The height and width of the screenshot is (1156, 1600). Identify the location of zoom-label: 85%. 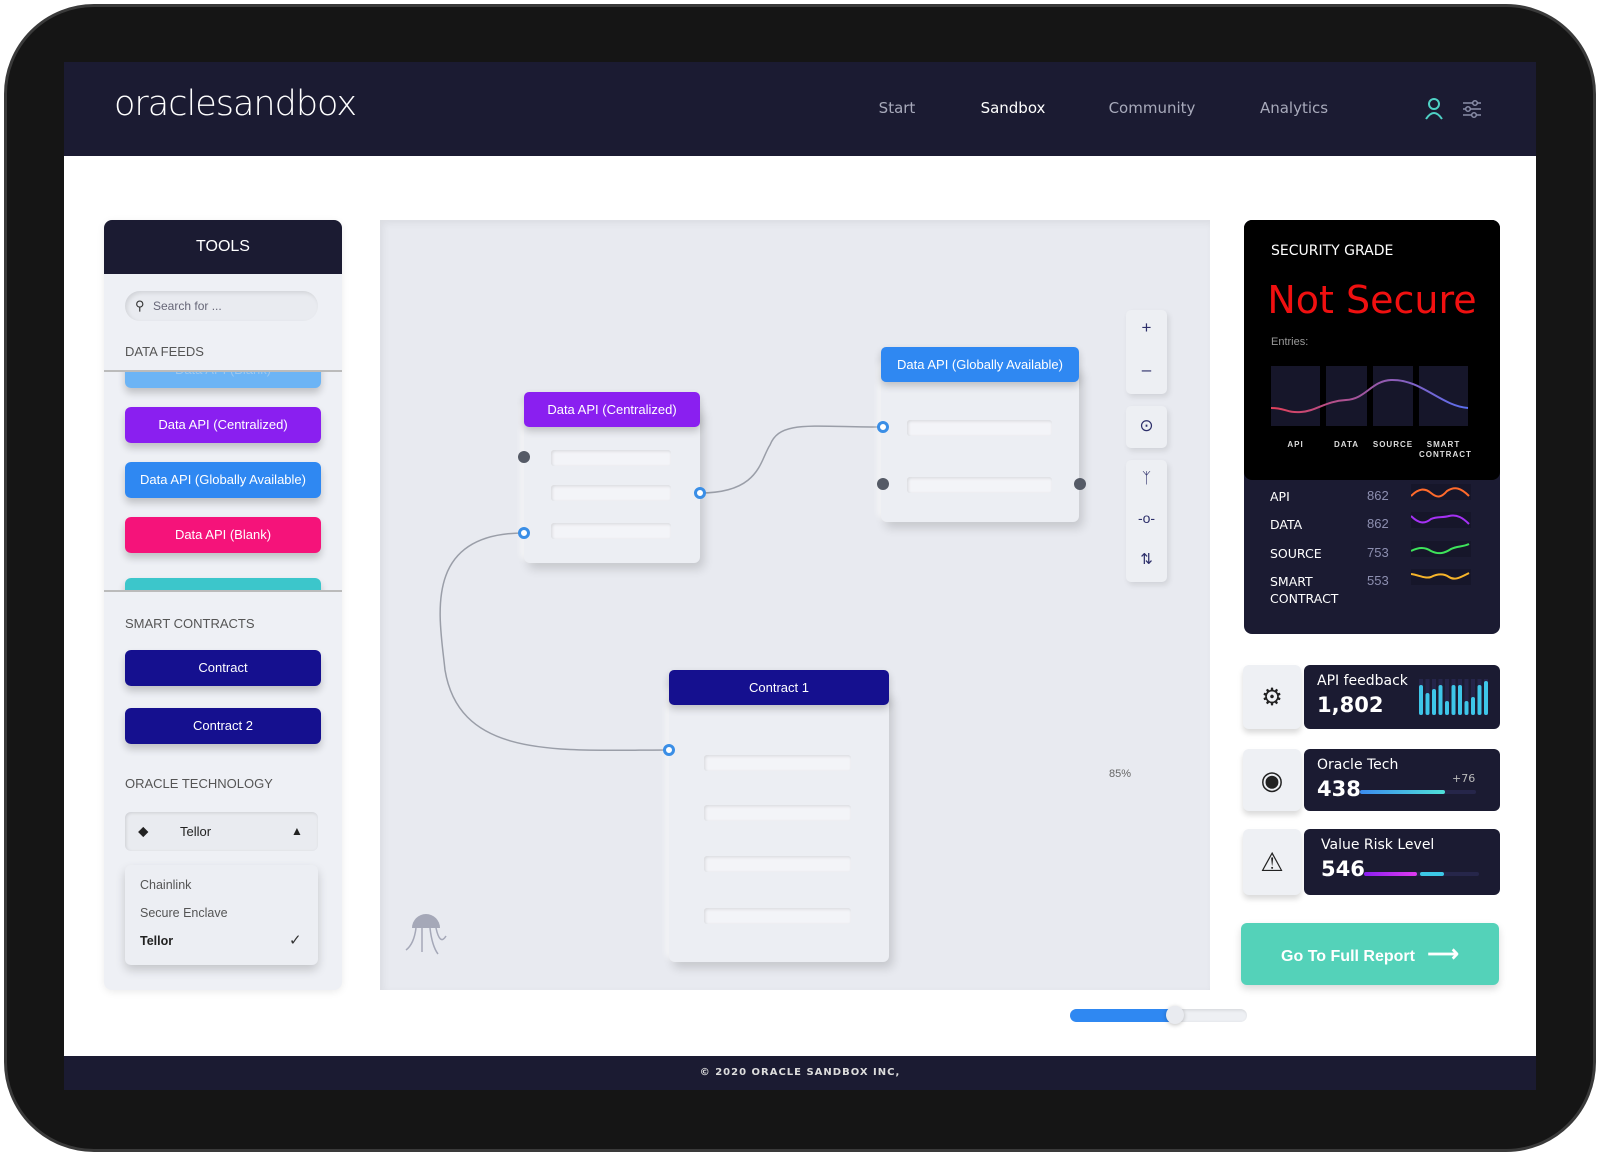
(1120, 774).